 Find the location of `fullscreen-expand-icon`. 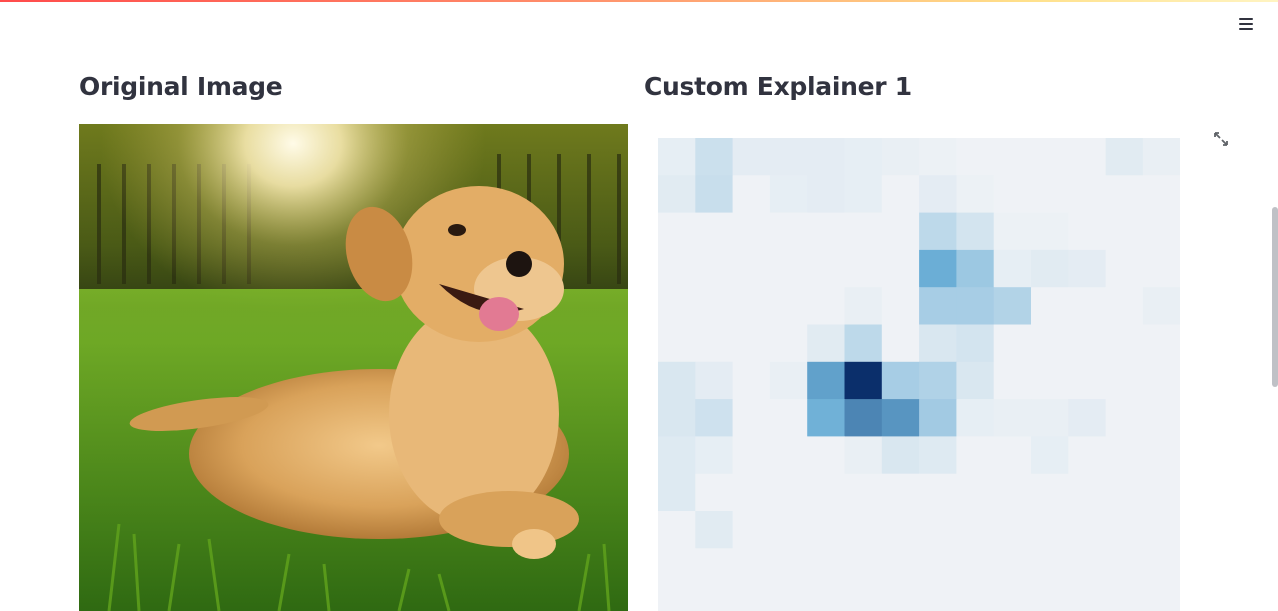

fullscreen-expand-icon is located at coordinates (1221, 139).